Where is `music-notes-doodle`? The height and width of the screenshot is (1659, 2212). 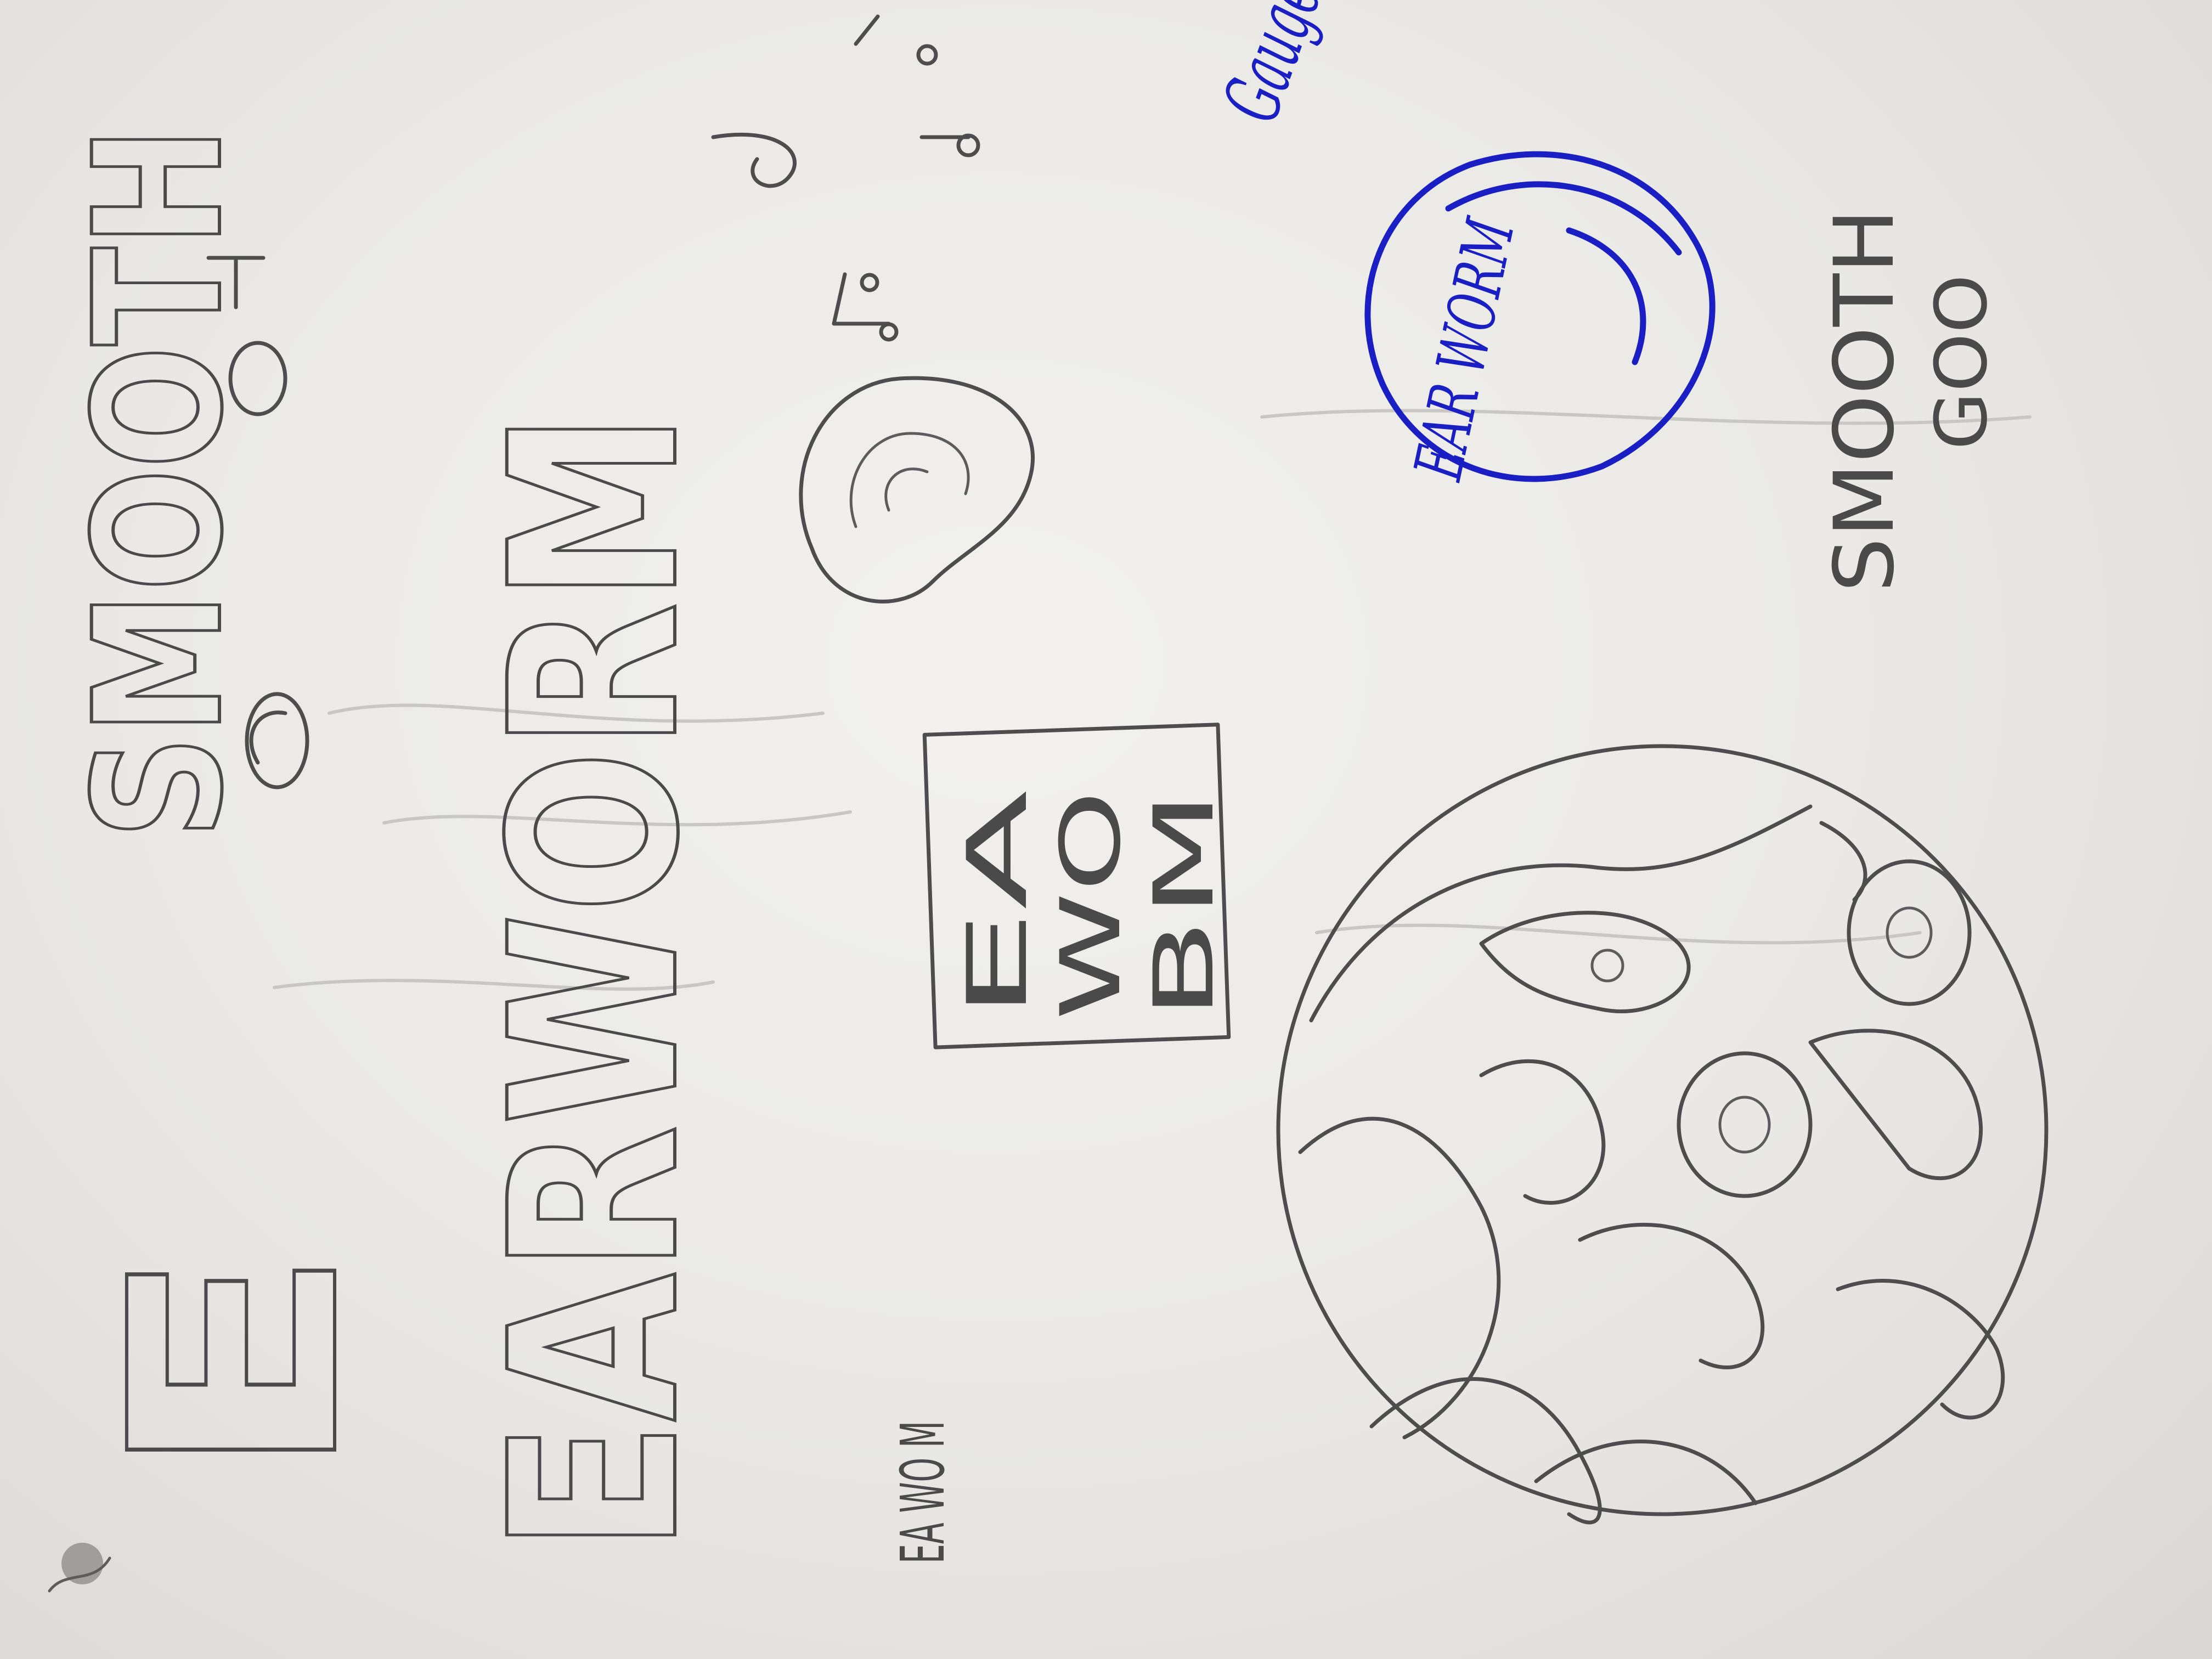 music-notes-doodle is located at coordinates (845, 178).